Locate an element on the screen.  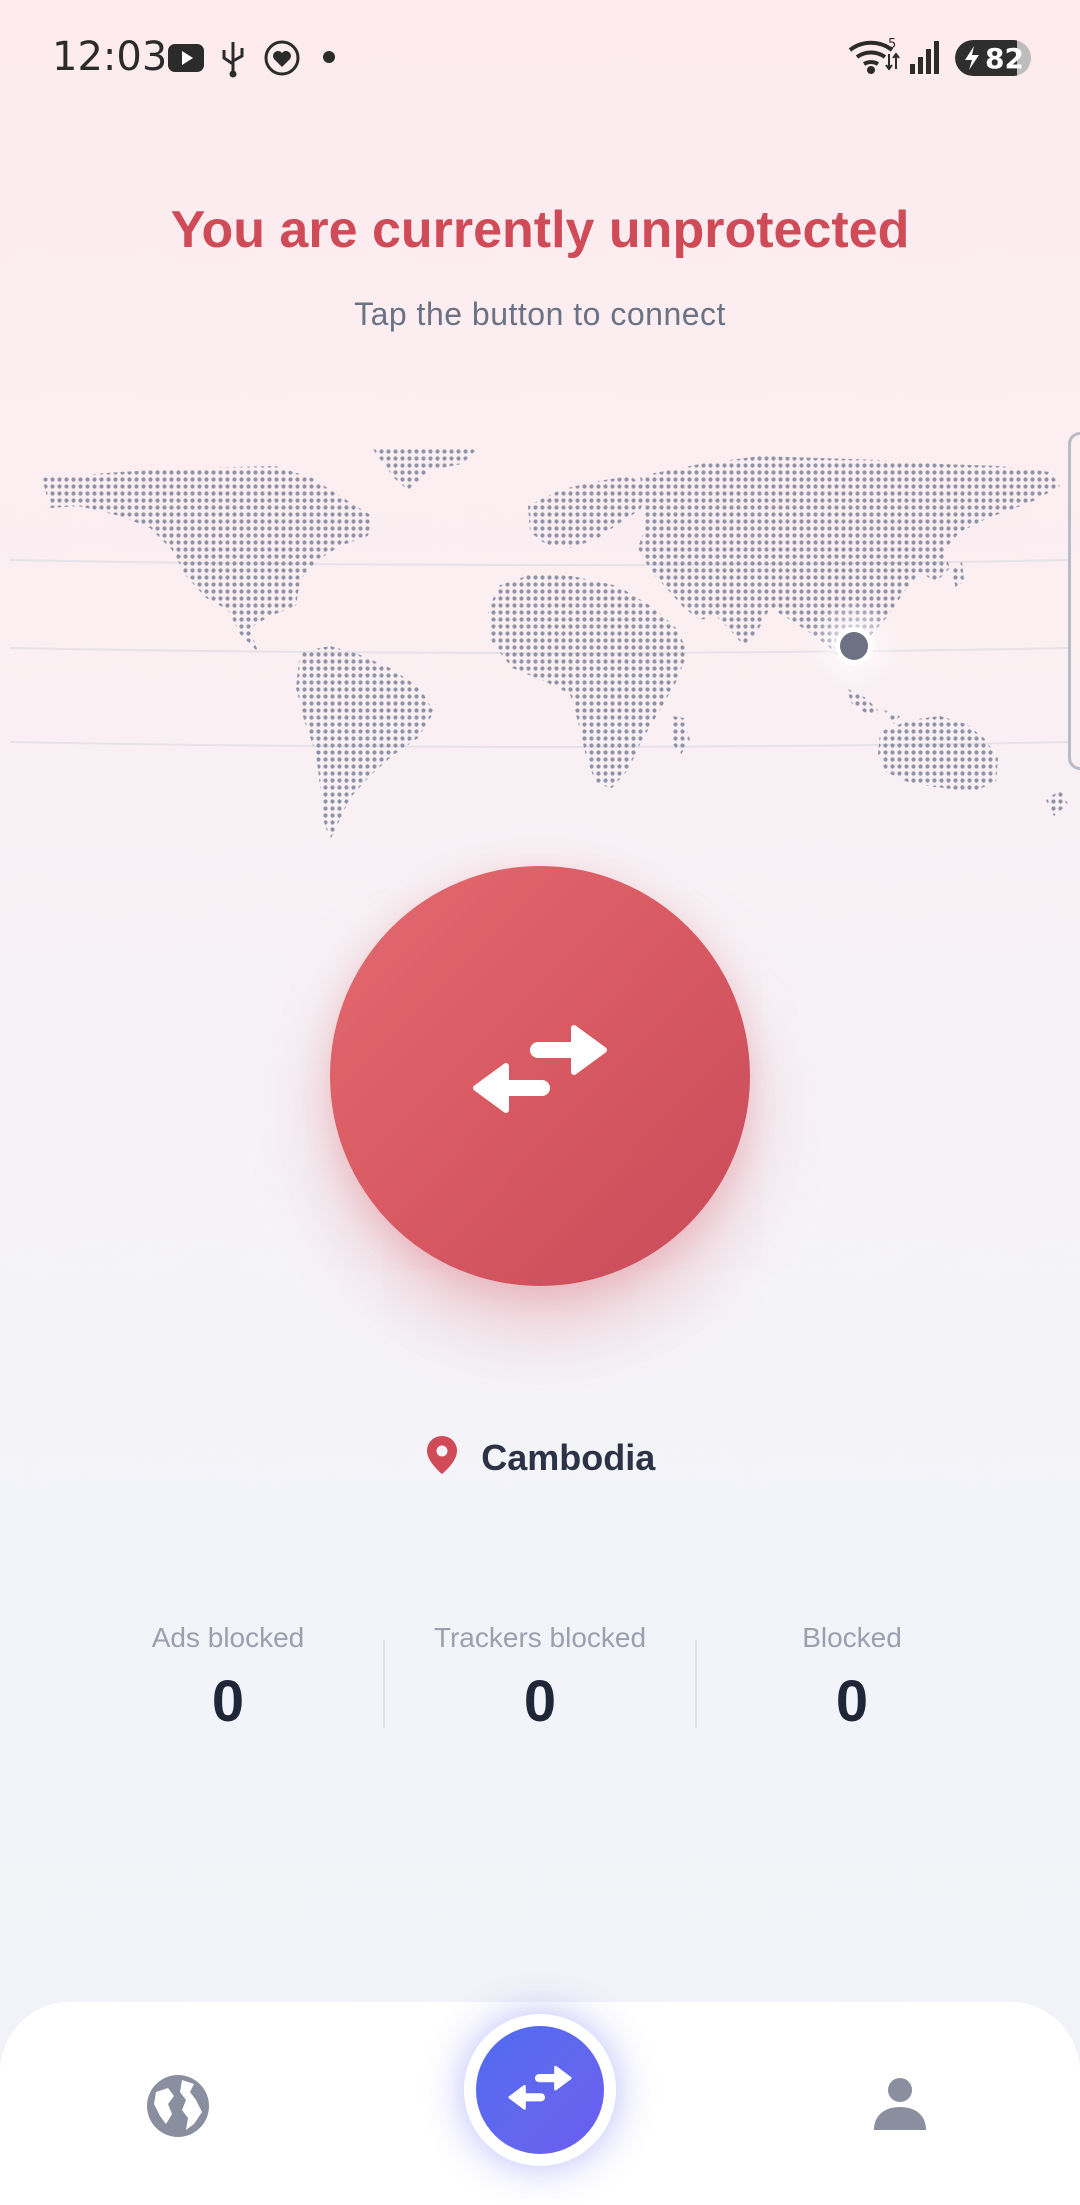
globe-icon is located at coordinates (178, 2108).